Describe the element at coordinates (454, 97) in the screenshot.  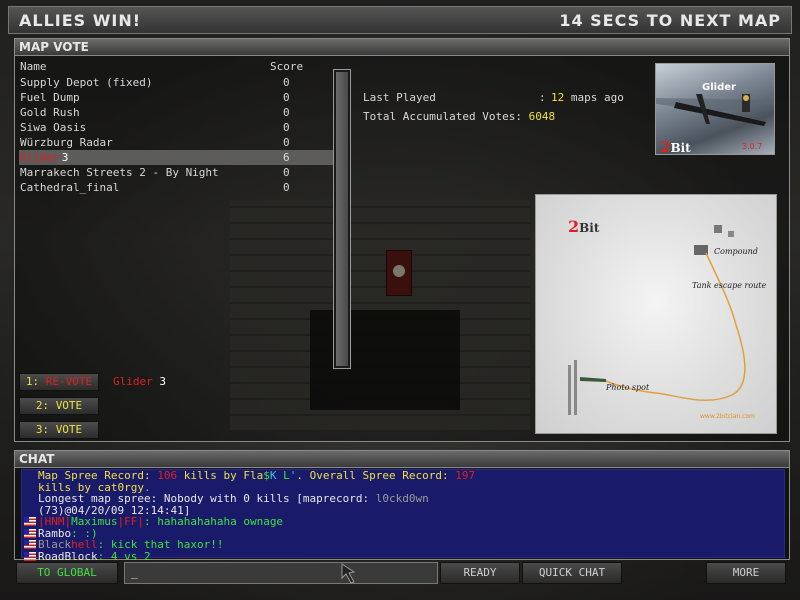
I see `last-played-label: Last Played:` at that location.